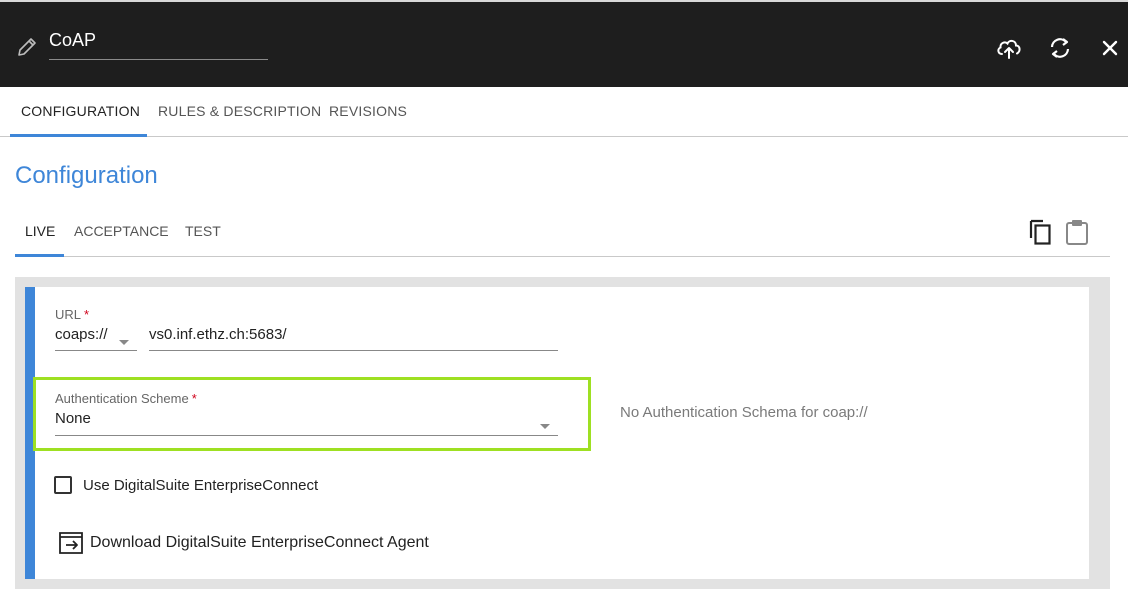 This screenshot has width=1128, height=608. I want to click on active-tab-indicator, so click(78, 135).